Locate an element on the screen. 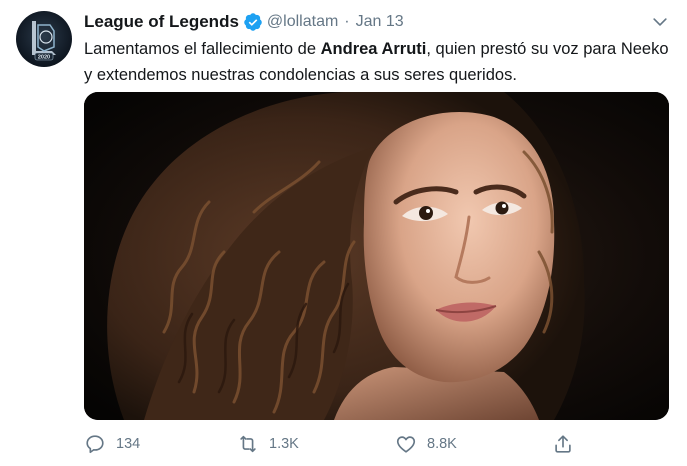 The image size is (687, 466). share-icon is located at coordinates (563, 444).